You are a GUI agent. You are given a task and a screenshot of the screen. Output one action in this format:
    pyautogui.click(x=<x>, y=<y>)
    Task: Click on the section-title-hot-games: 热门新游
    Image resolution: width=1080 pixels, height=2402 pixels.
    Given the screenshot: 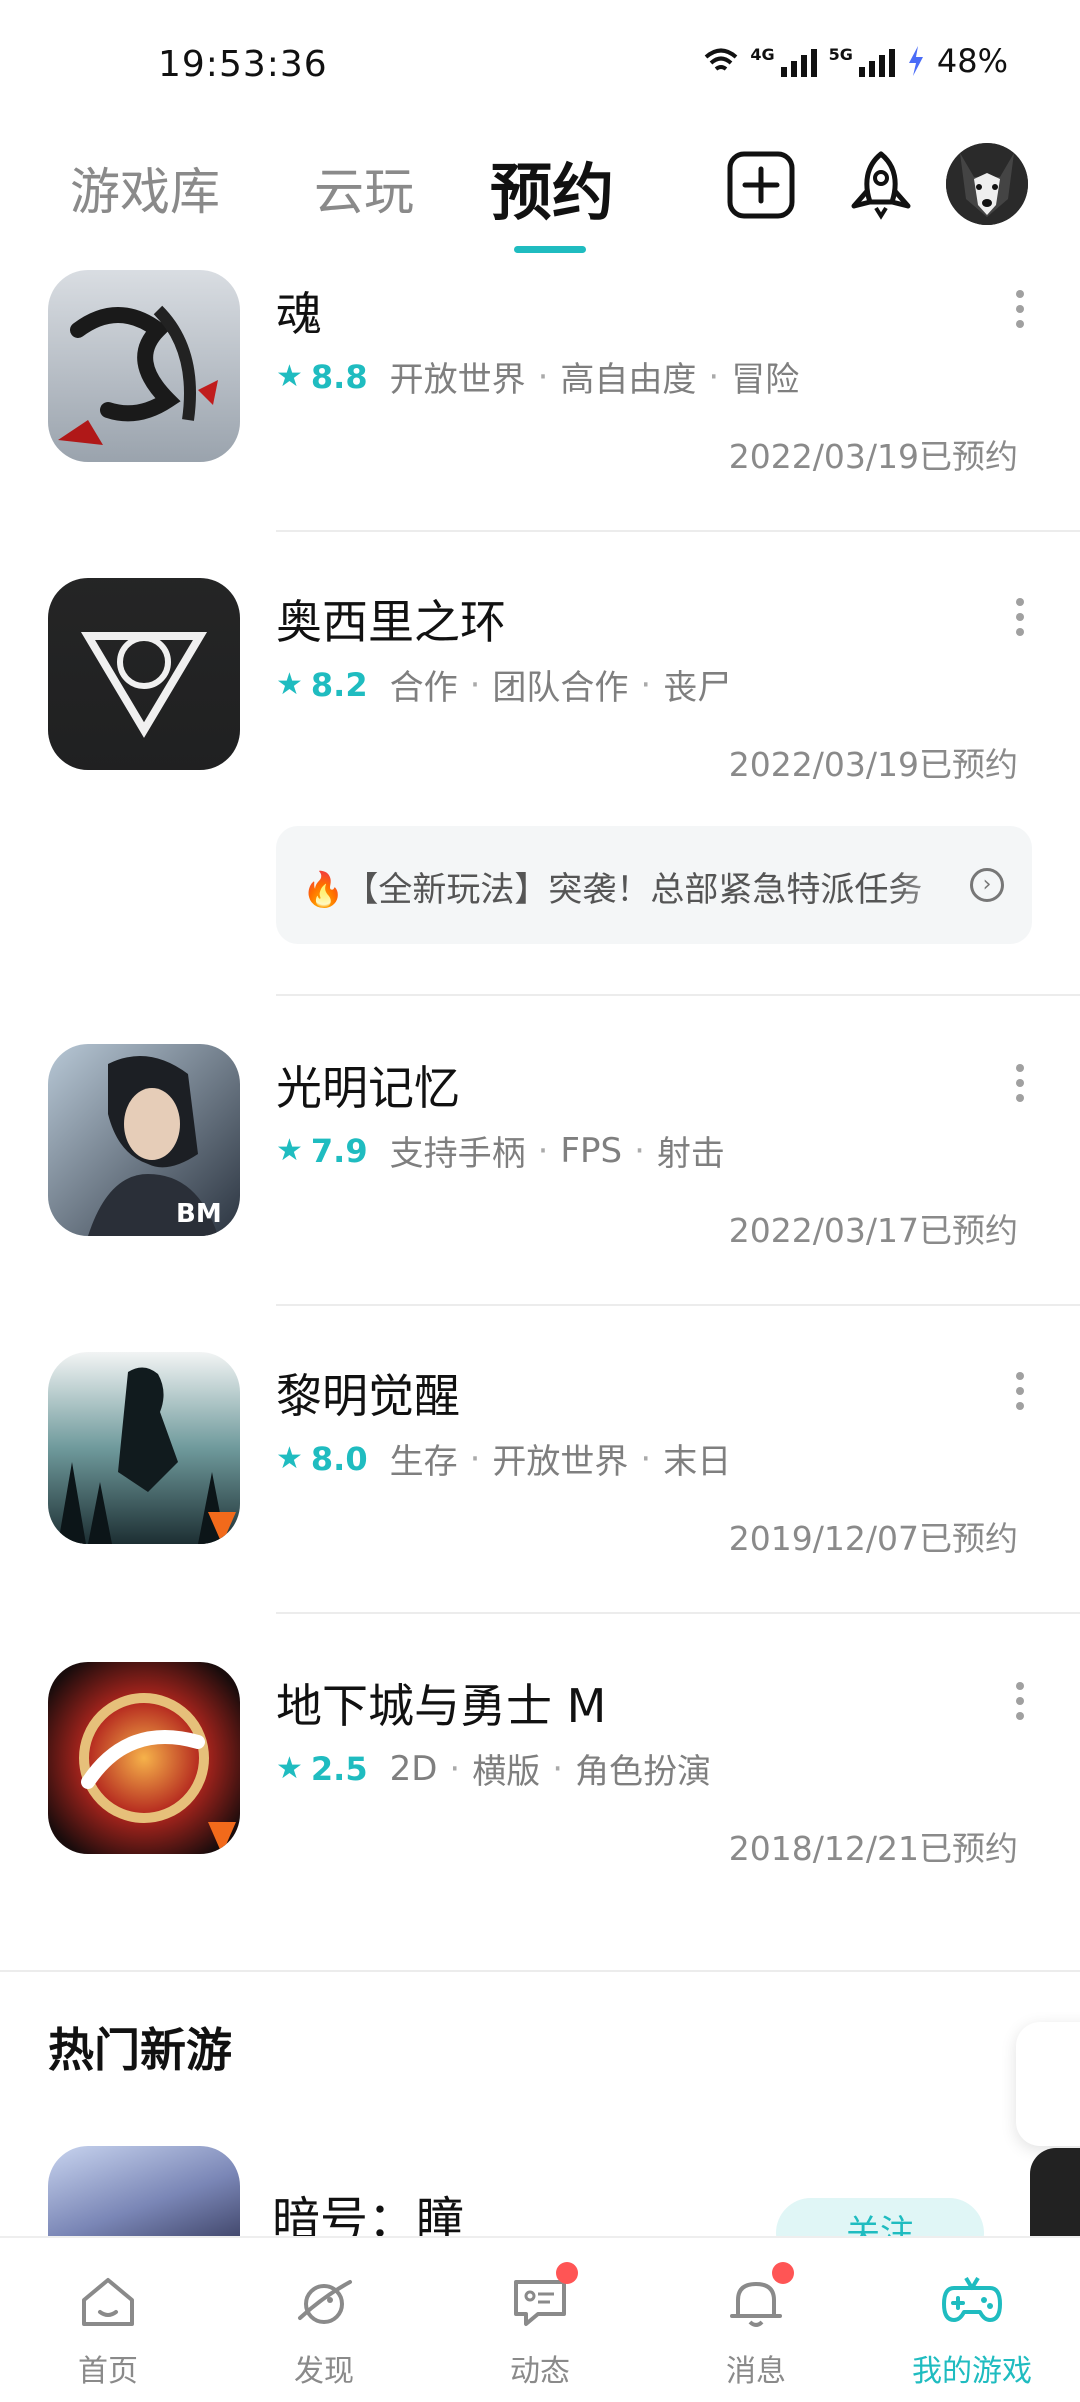 What is the action you would take?
    pyautogui.click(x=140, y=2050)
    